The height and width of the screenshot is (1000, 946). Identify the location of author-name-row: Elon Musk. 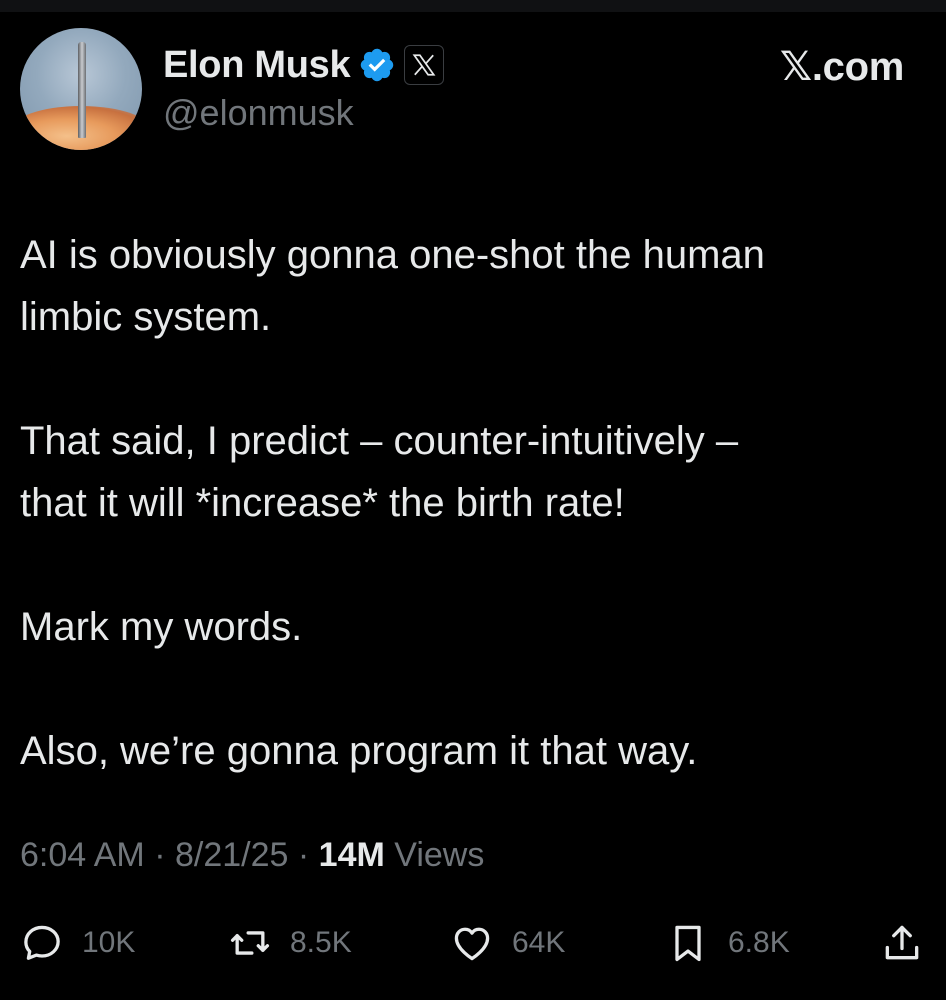
(304, 65).